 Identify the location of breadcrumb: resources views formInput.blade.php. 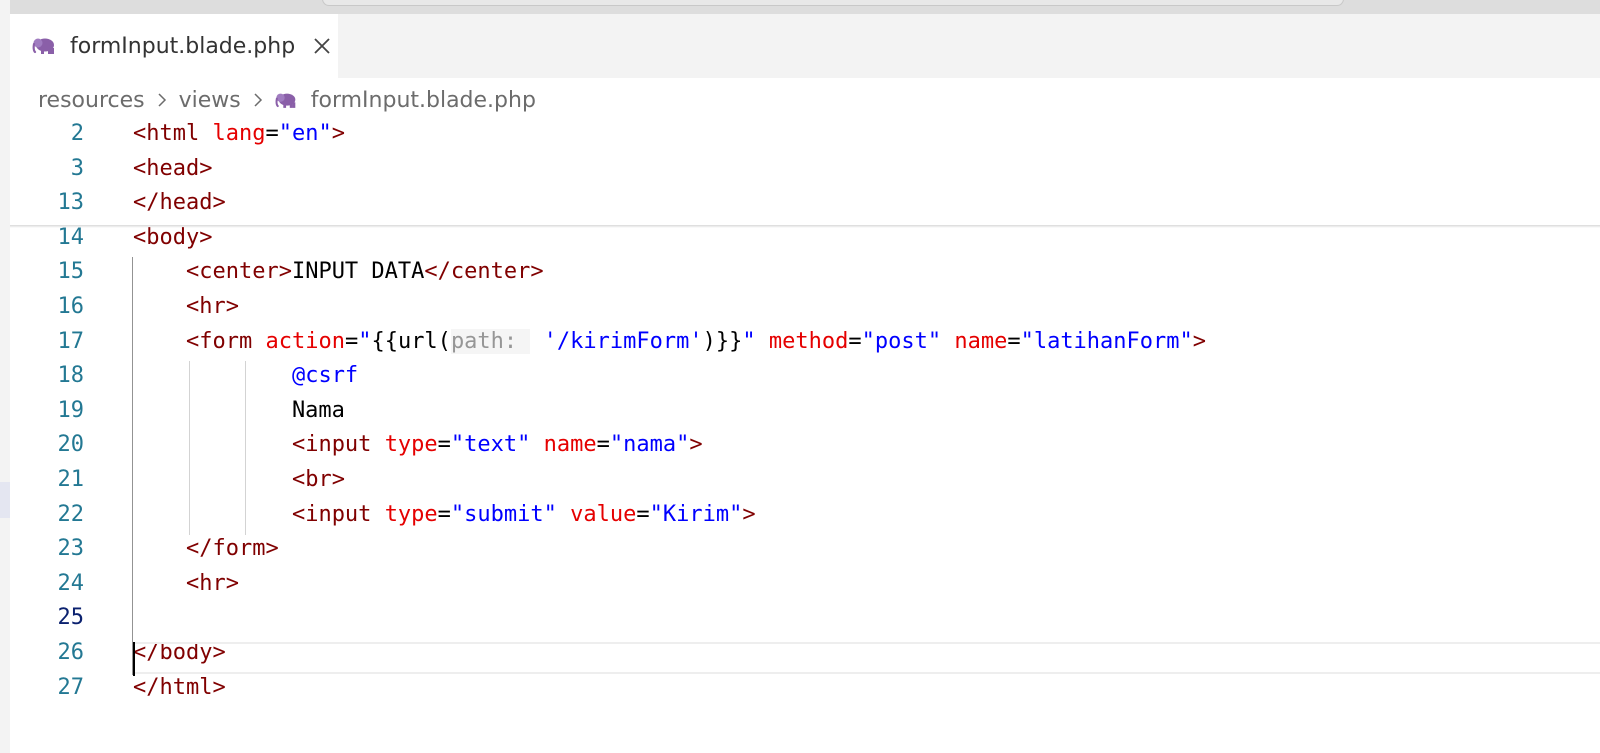
(287, 100).